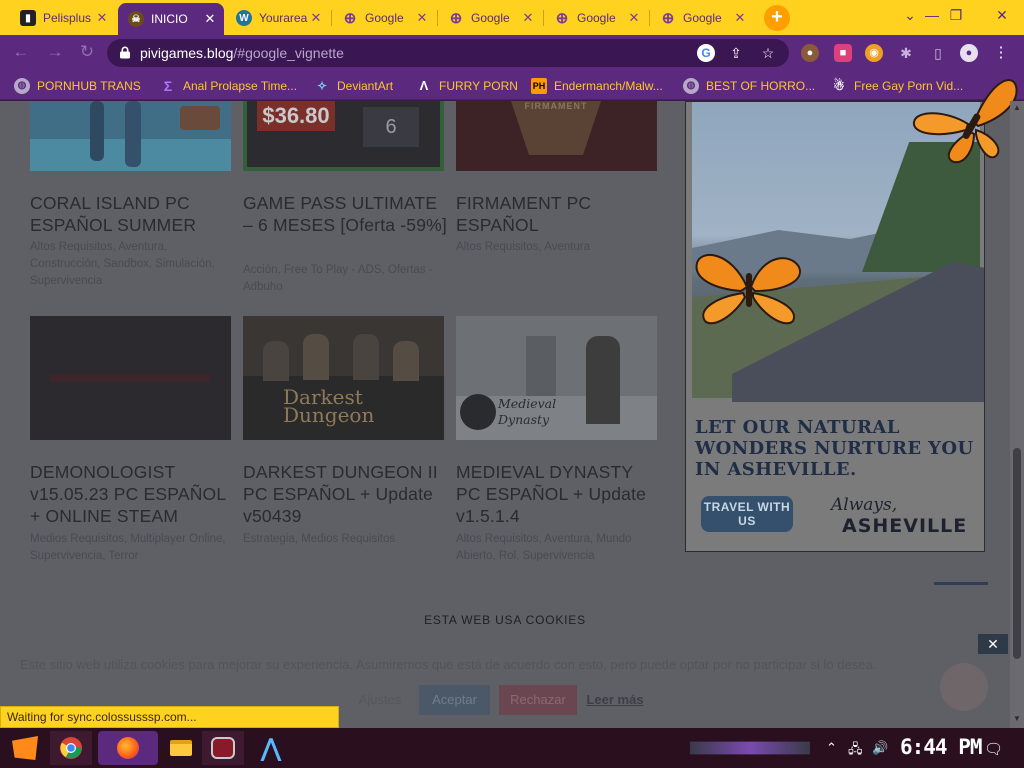 The height and width of the screenshot is (768, 1024). Describe the element at coordinates (125, 52) in the screenshot. I see `lock-icon` at that location.